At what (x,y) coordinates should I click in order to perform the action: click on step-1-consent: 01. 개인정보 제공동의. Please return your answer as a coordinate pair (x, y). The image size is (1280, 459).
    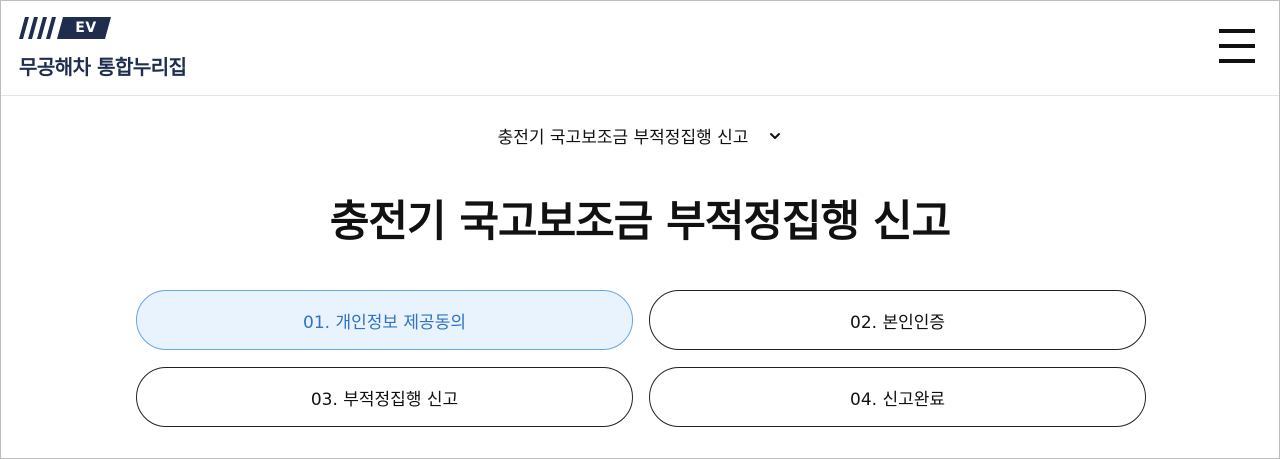
    Looking at the image, I should click on (384, 320).